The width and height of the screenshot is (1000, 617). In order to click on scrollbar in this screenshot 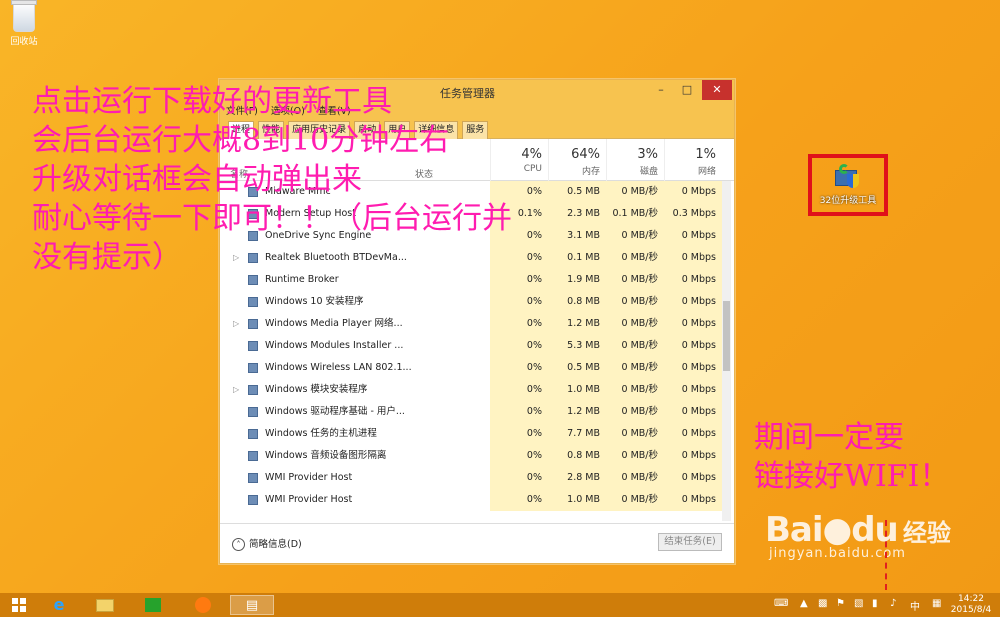, I will do `click(726, 351)`.